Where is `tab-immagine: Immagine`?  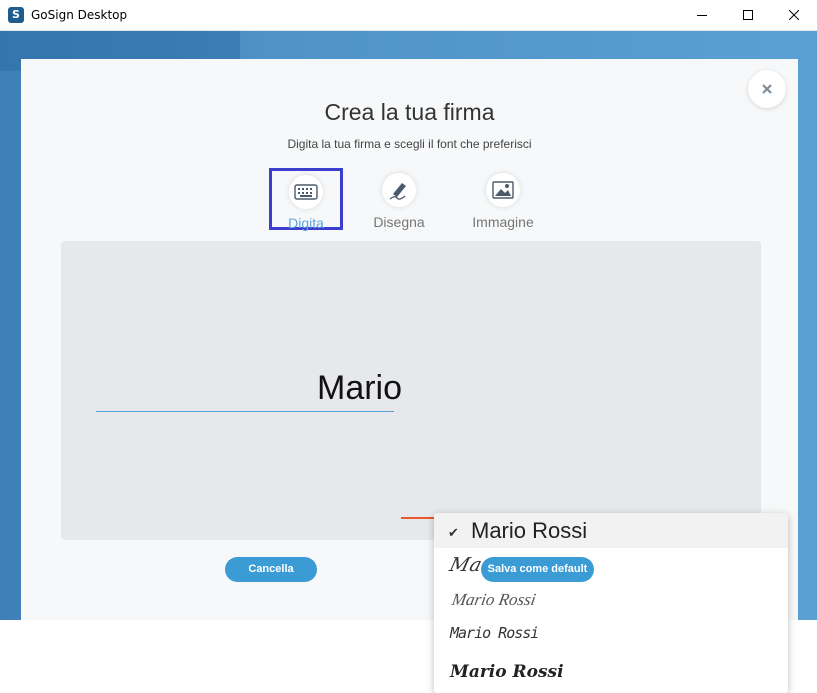
tab-immagine: Immagine is located at coordinates (503, 201).